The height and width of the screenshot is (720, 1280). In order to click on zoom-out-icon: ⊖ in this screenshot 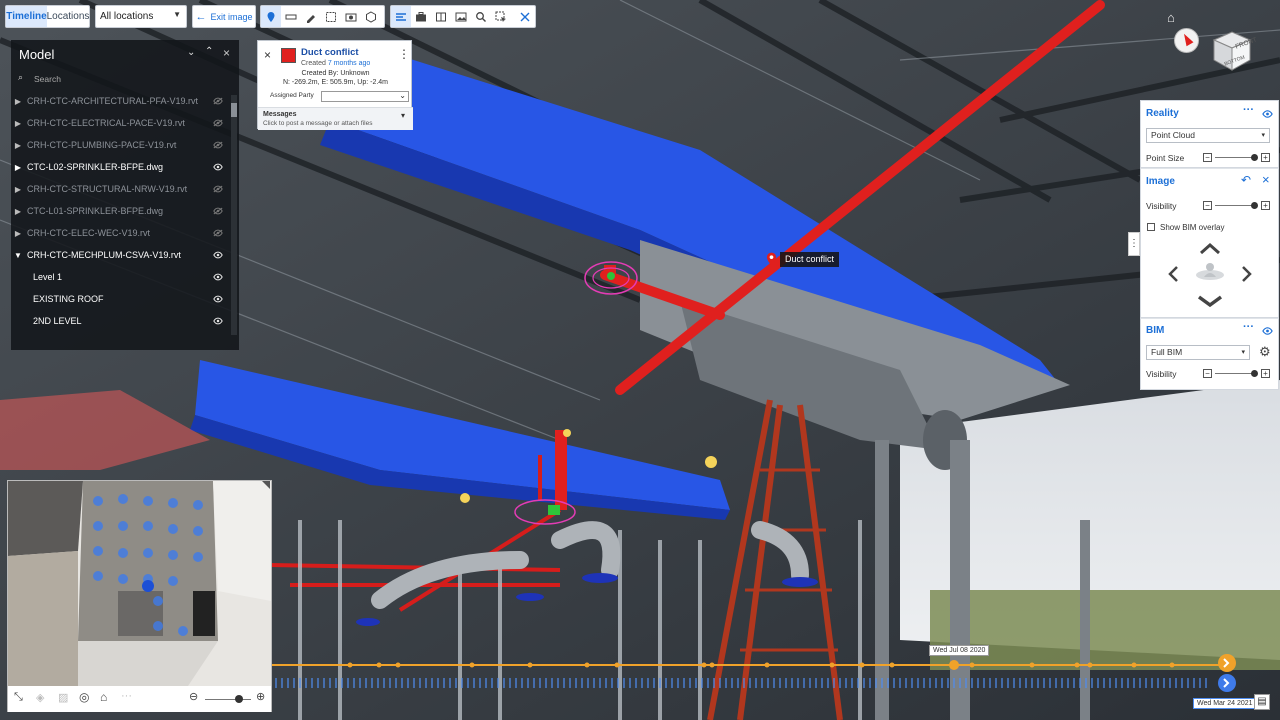, I will do `click(193, 696)`.